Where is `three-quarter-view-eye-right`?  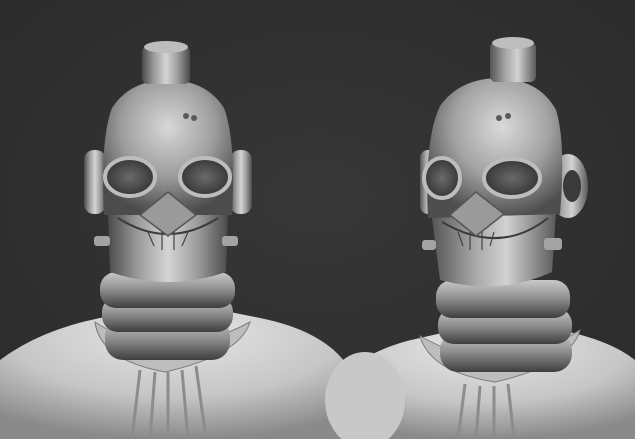
three-quarter-view-eye-right is located at coordinates (512, 178).